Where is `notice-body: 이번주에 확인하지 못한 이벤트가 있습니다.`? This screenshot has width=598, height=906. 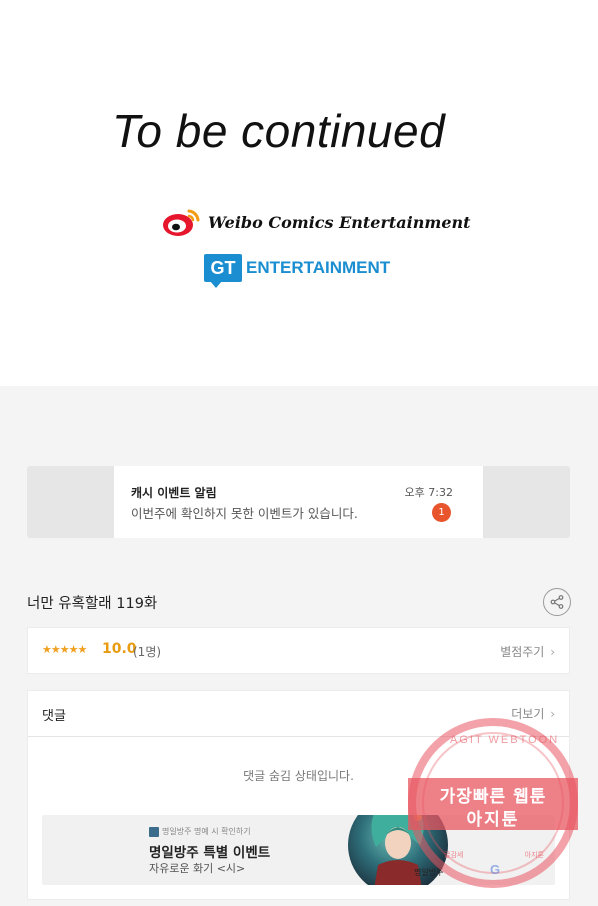
notice-body: 이번주에 확인하지 못한 이벤트가 있습니다. is located at coordinates (244, 513).